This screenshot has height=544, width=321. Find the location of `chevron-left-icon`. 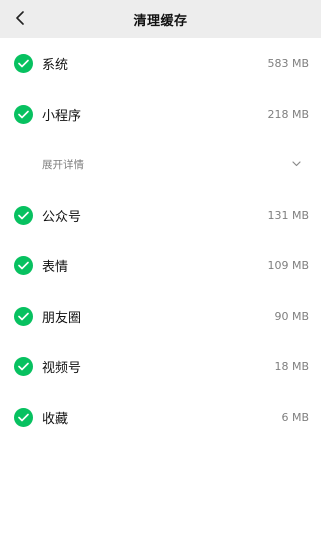

chevron-left-icon is located at coordinates (20, 18).